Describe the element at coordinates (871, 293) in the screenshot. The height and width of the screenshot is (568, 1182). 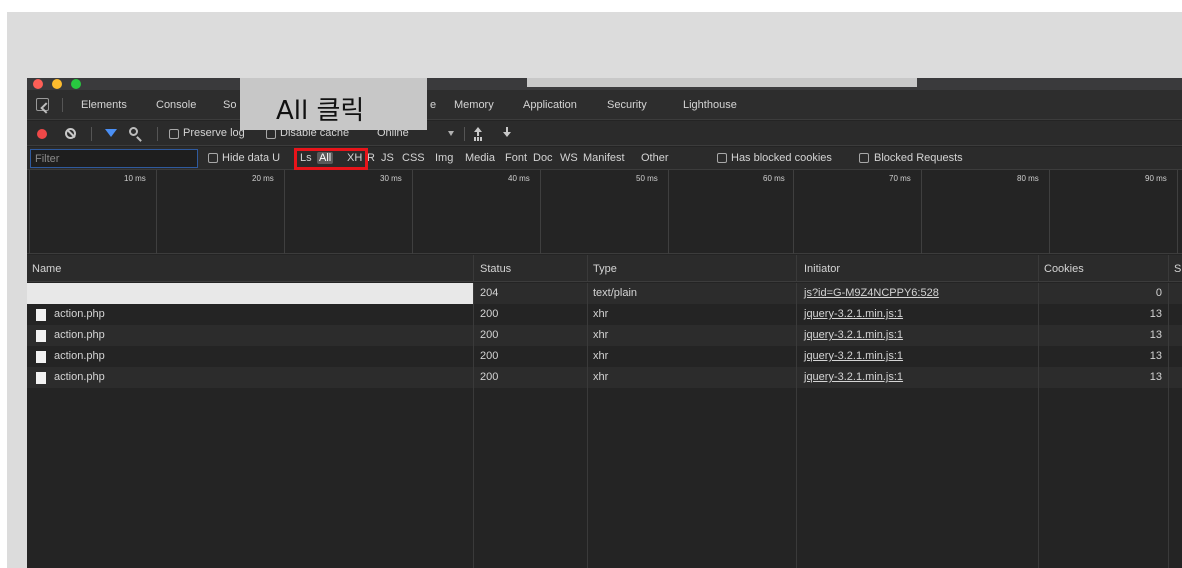
I see `request-initiator-link: js?id=G-M9Z4NCPPY6:528` at that location.